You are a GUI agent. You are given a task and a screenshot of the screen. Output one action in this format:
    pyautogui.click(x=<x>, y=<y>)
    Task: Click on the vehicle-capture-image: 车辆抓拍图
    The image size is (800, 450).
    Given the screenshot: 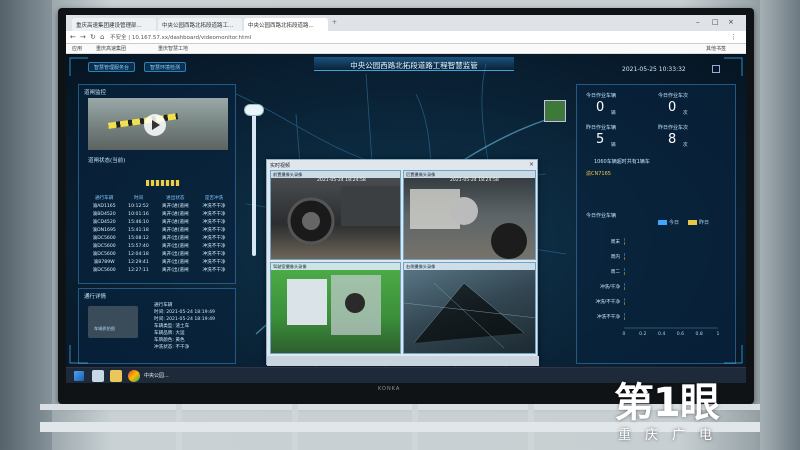 What is the action you would take?
    pyautogui.click(x=113, y=322)
    